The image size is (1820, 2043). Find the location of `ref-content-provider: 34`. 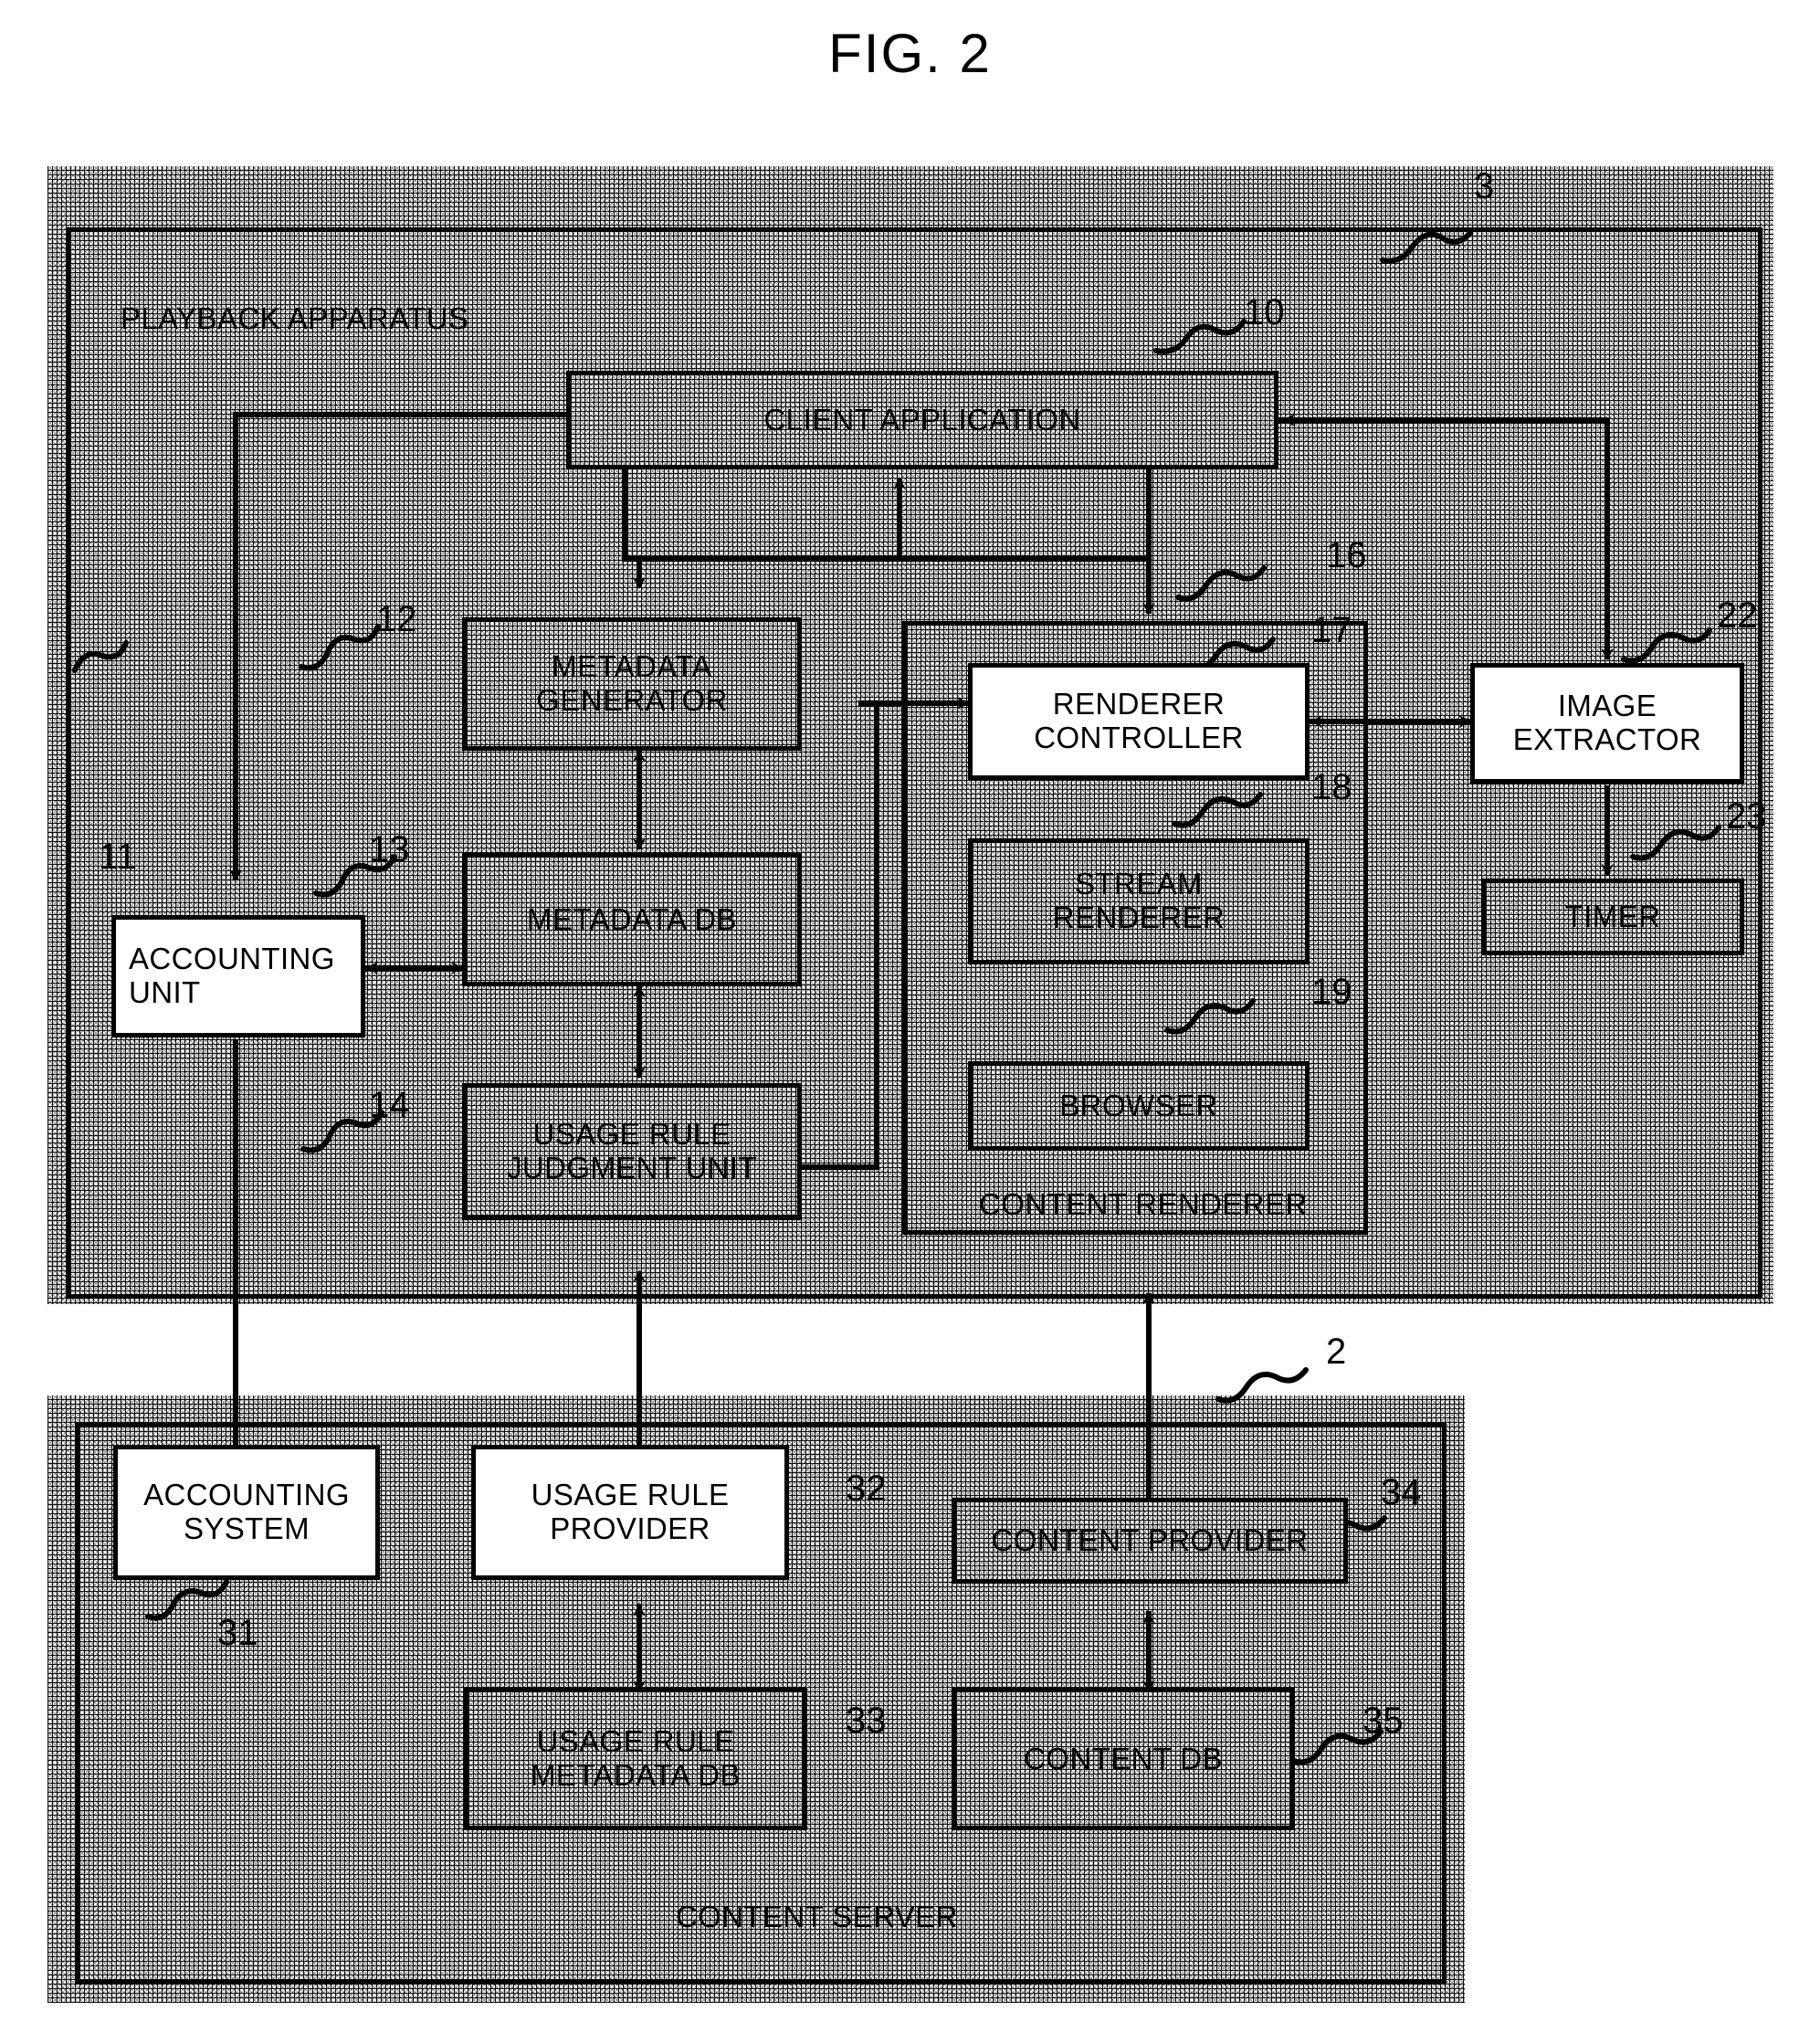

ref-content-provider: 34 is located at coordinates (1402, 1492).